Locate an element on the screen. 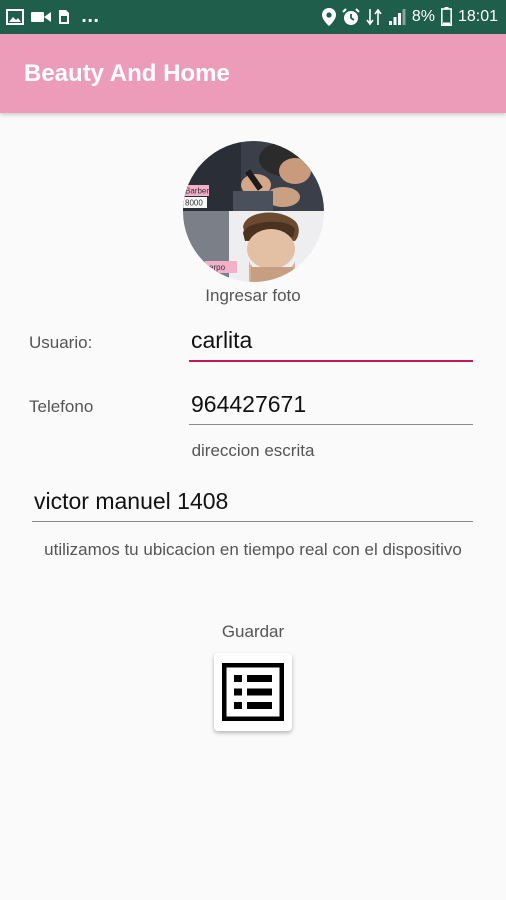 Image resolution: width=506 pixels, height=900 pixels. direccion-value: victor manuel 1408 is located at coordinates (131, 501).